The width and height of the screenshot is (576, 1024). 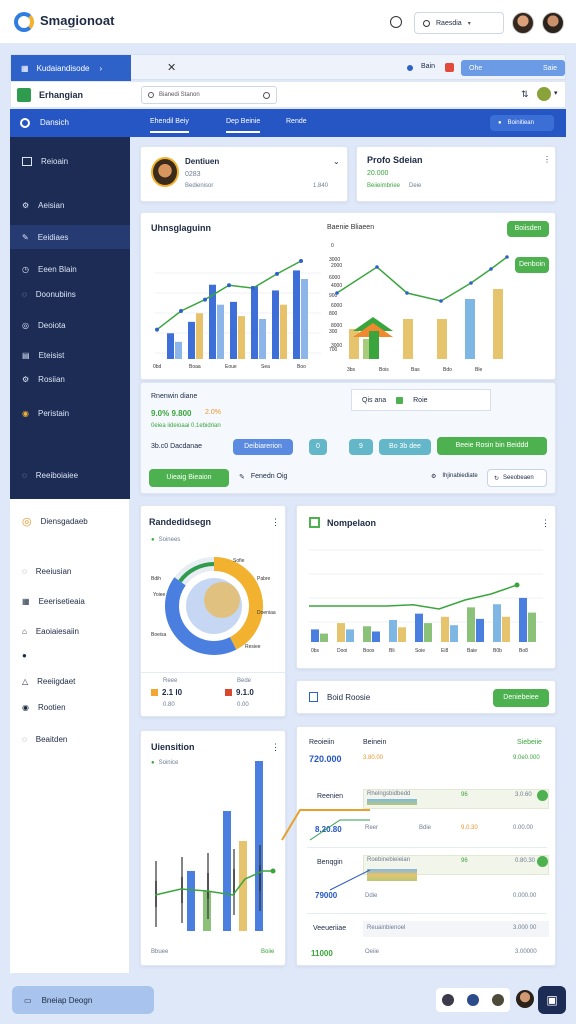 What do you see at coordinates (253, 647) in the screenshot?
I see `donut-label: Resiee` at bounding box center [253, 647].